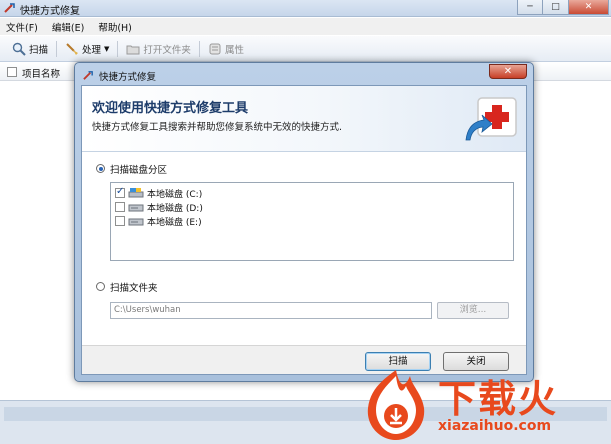 The width and height of the screenshot is (611, 444). What do you see at coordinates (41, 73) in the screenshot?
I see `item-name-column: 项目名称` at bounding box center [41, 73].